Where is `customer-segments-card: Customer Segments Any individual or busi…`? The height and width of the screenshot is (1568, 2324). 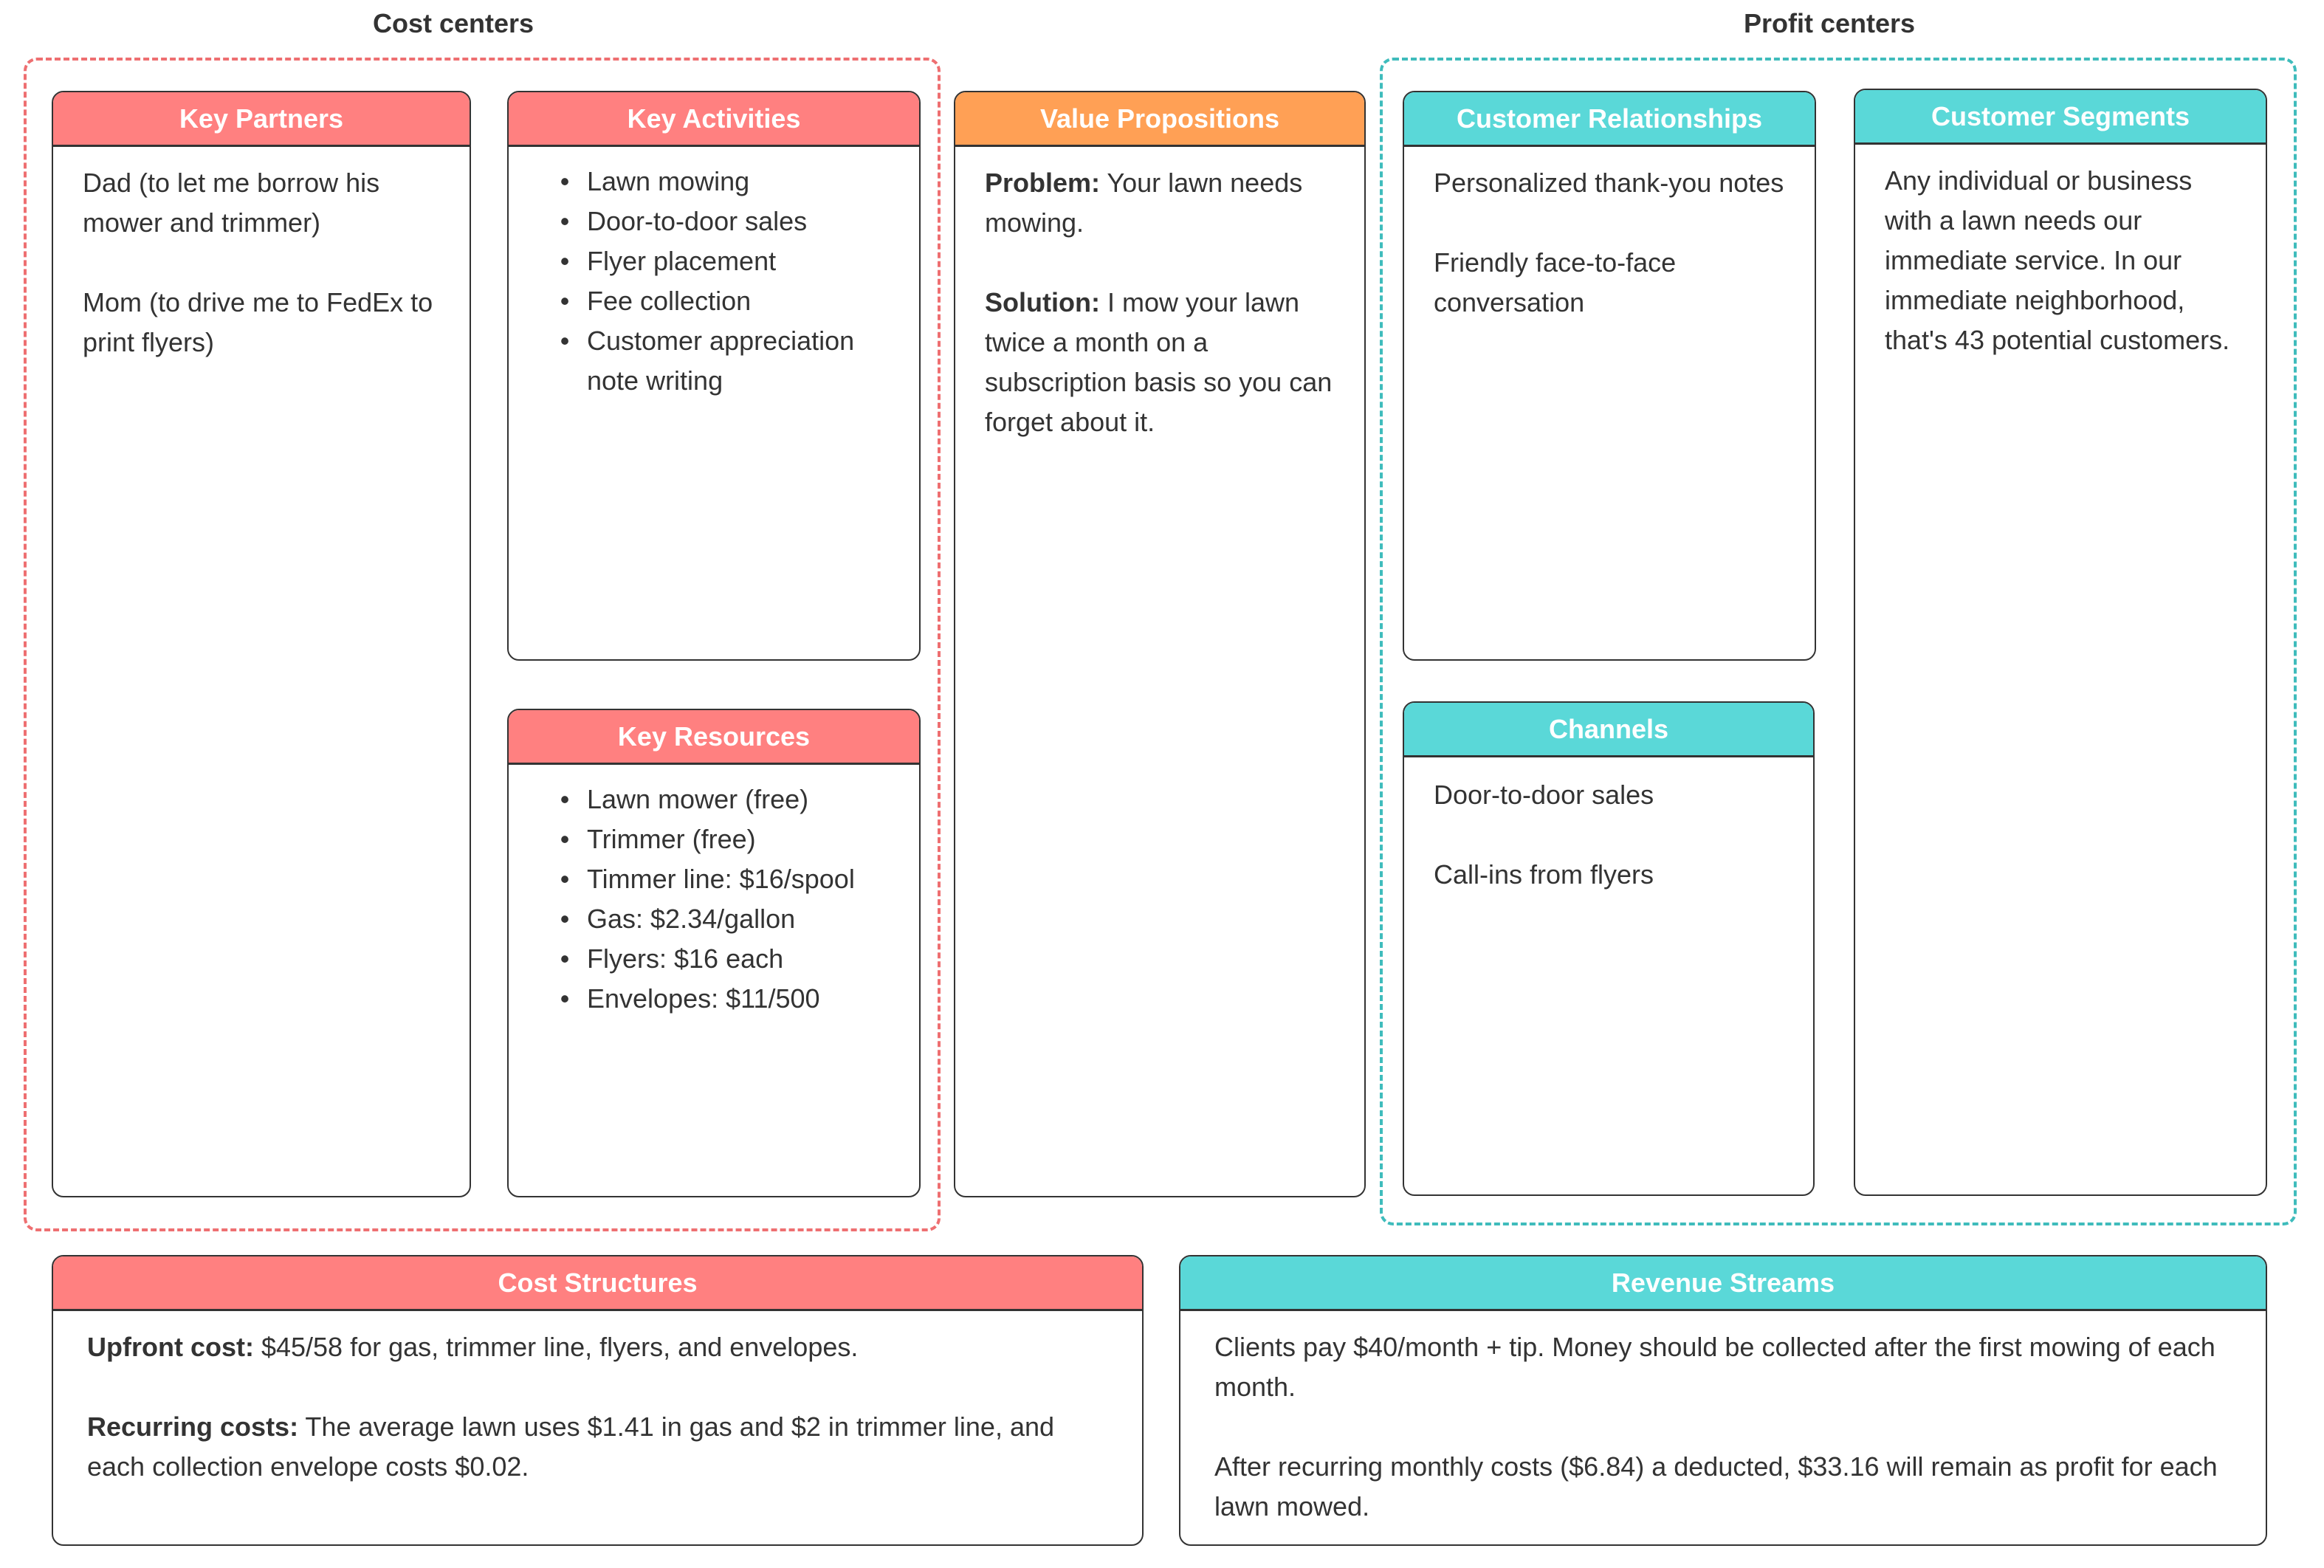
customer-segments-card: Customer Segments Any individual or busi… is located at coordinates (2060, 643).